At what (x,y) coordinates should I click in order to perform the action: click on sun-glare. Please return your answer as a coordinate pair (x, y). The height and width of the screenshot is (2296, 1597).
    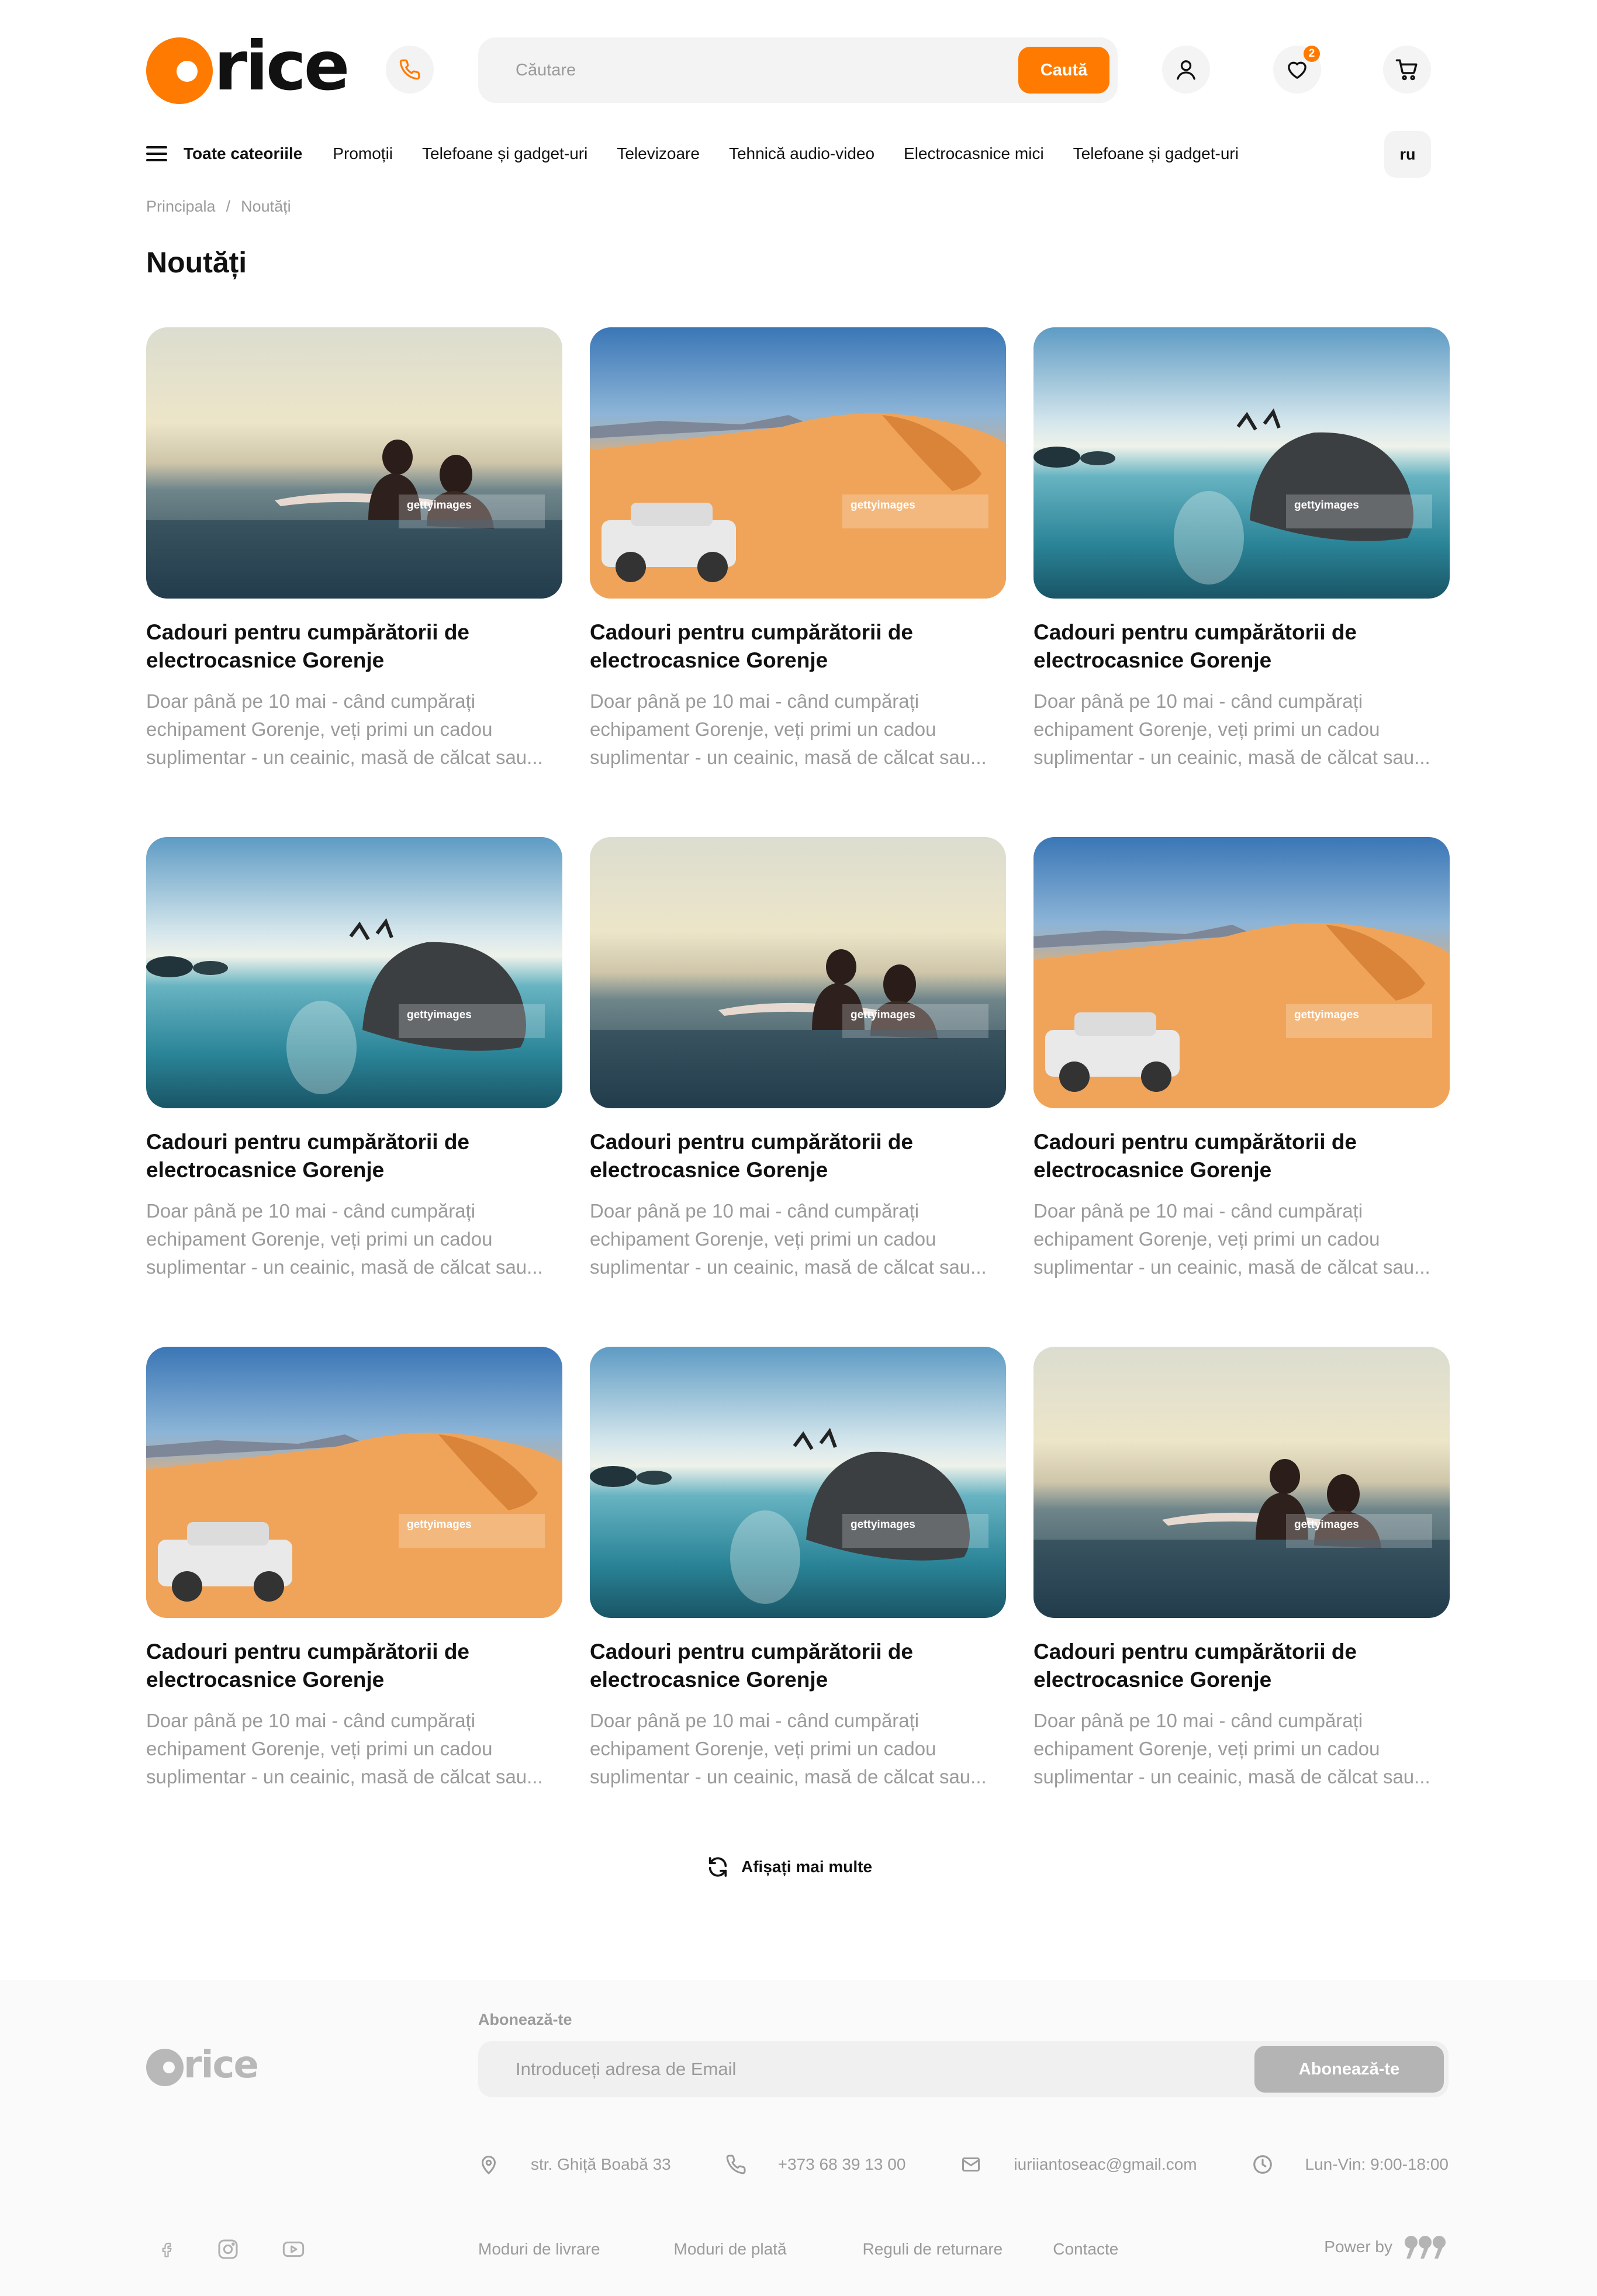
    Looking at the image, I should click on (765, 1557).